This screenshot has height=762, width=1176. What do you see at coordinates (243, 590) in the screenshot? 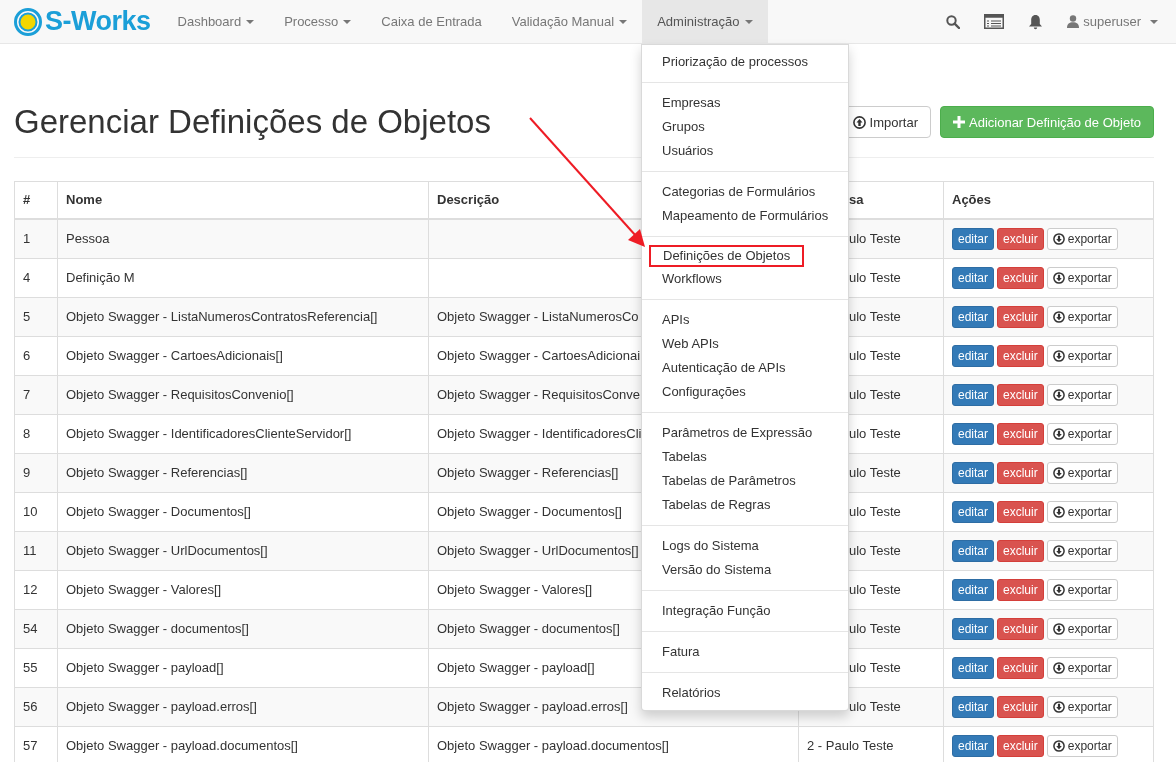
I see `table-cell: Objeto Swagger - Valores[]` at bounding box center [243, 590].